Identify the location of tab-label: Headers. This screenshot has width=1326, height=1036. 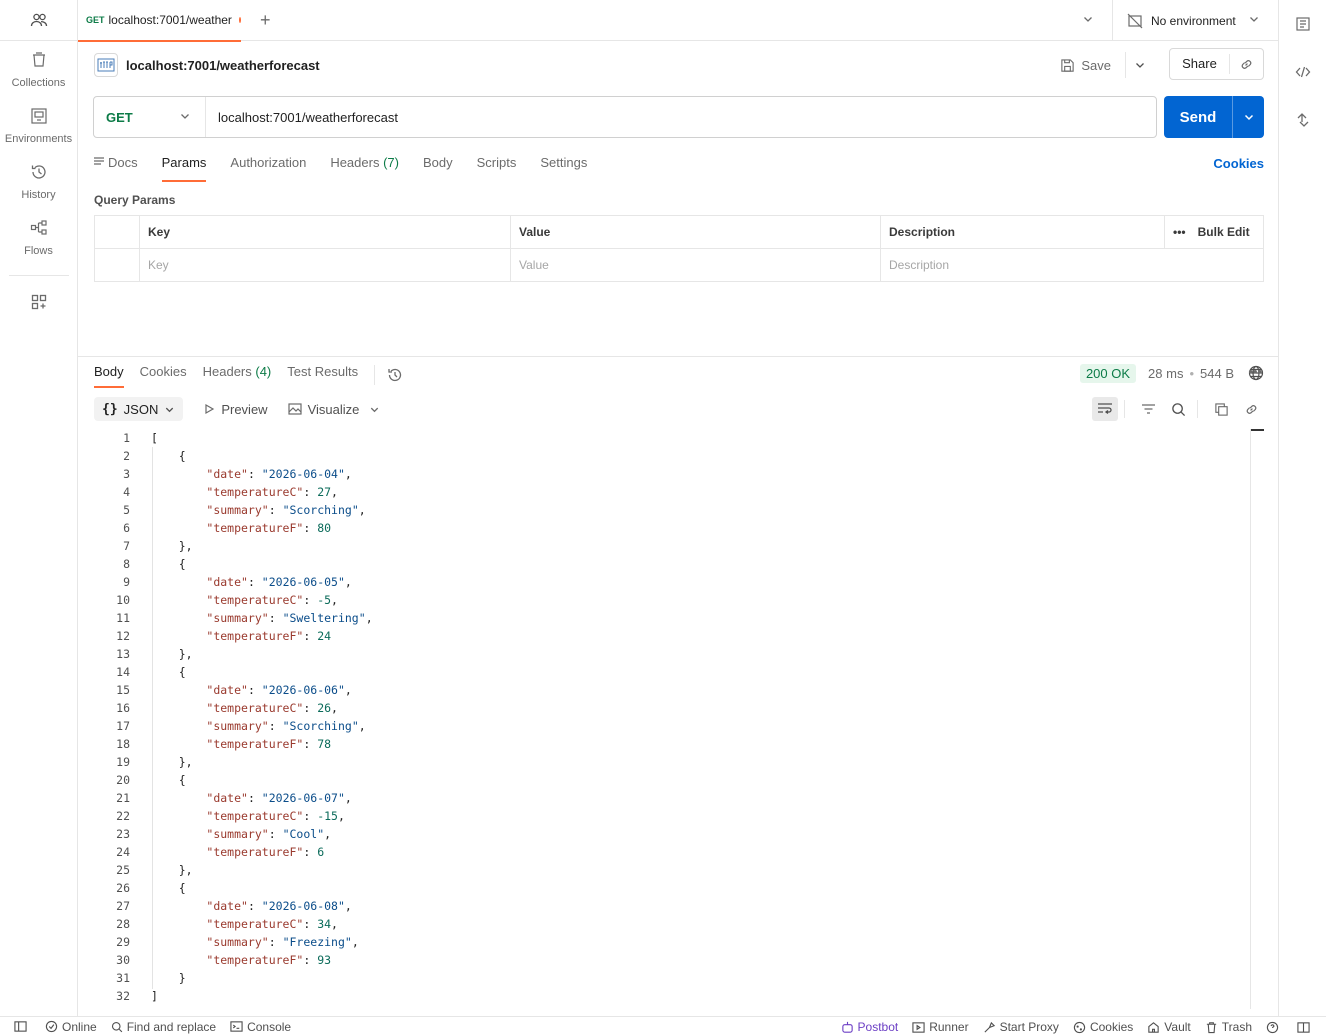
(227, 371).